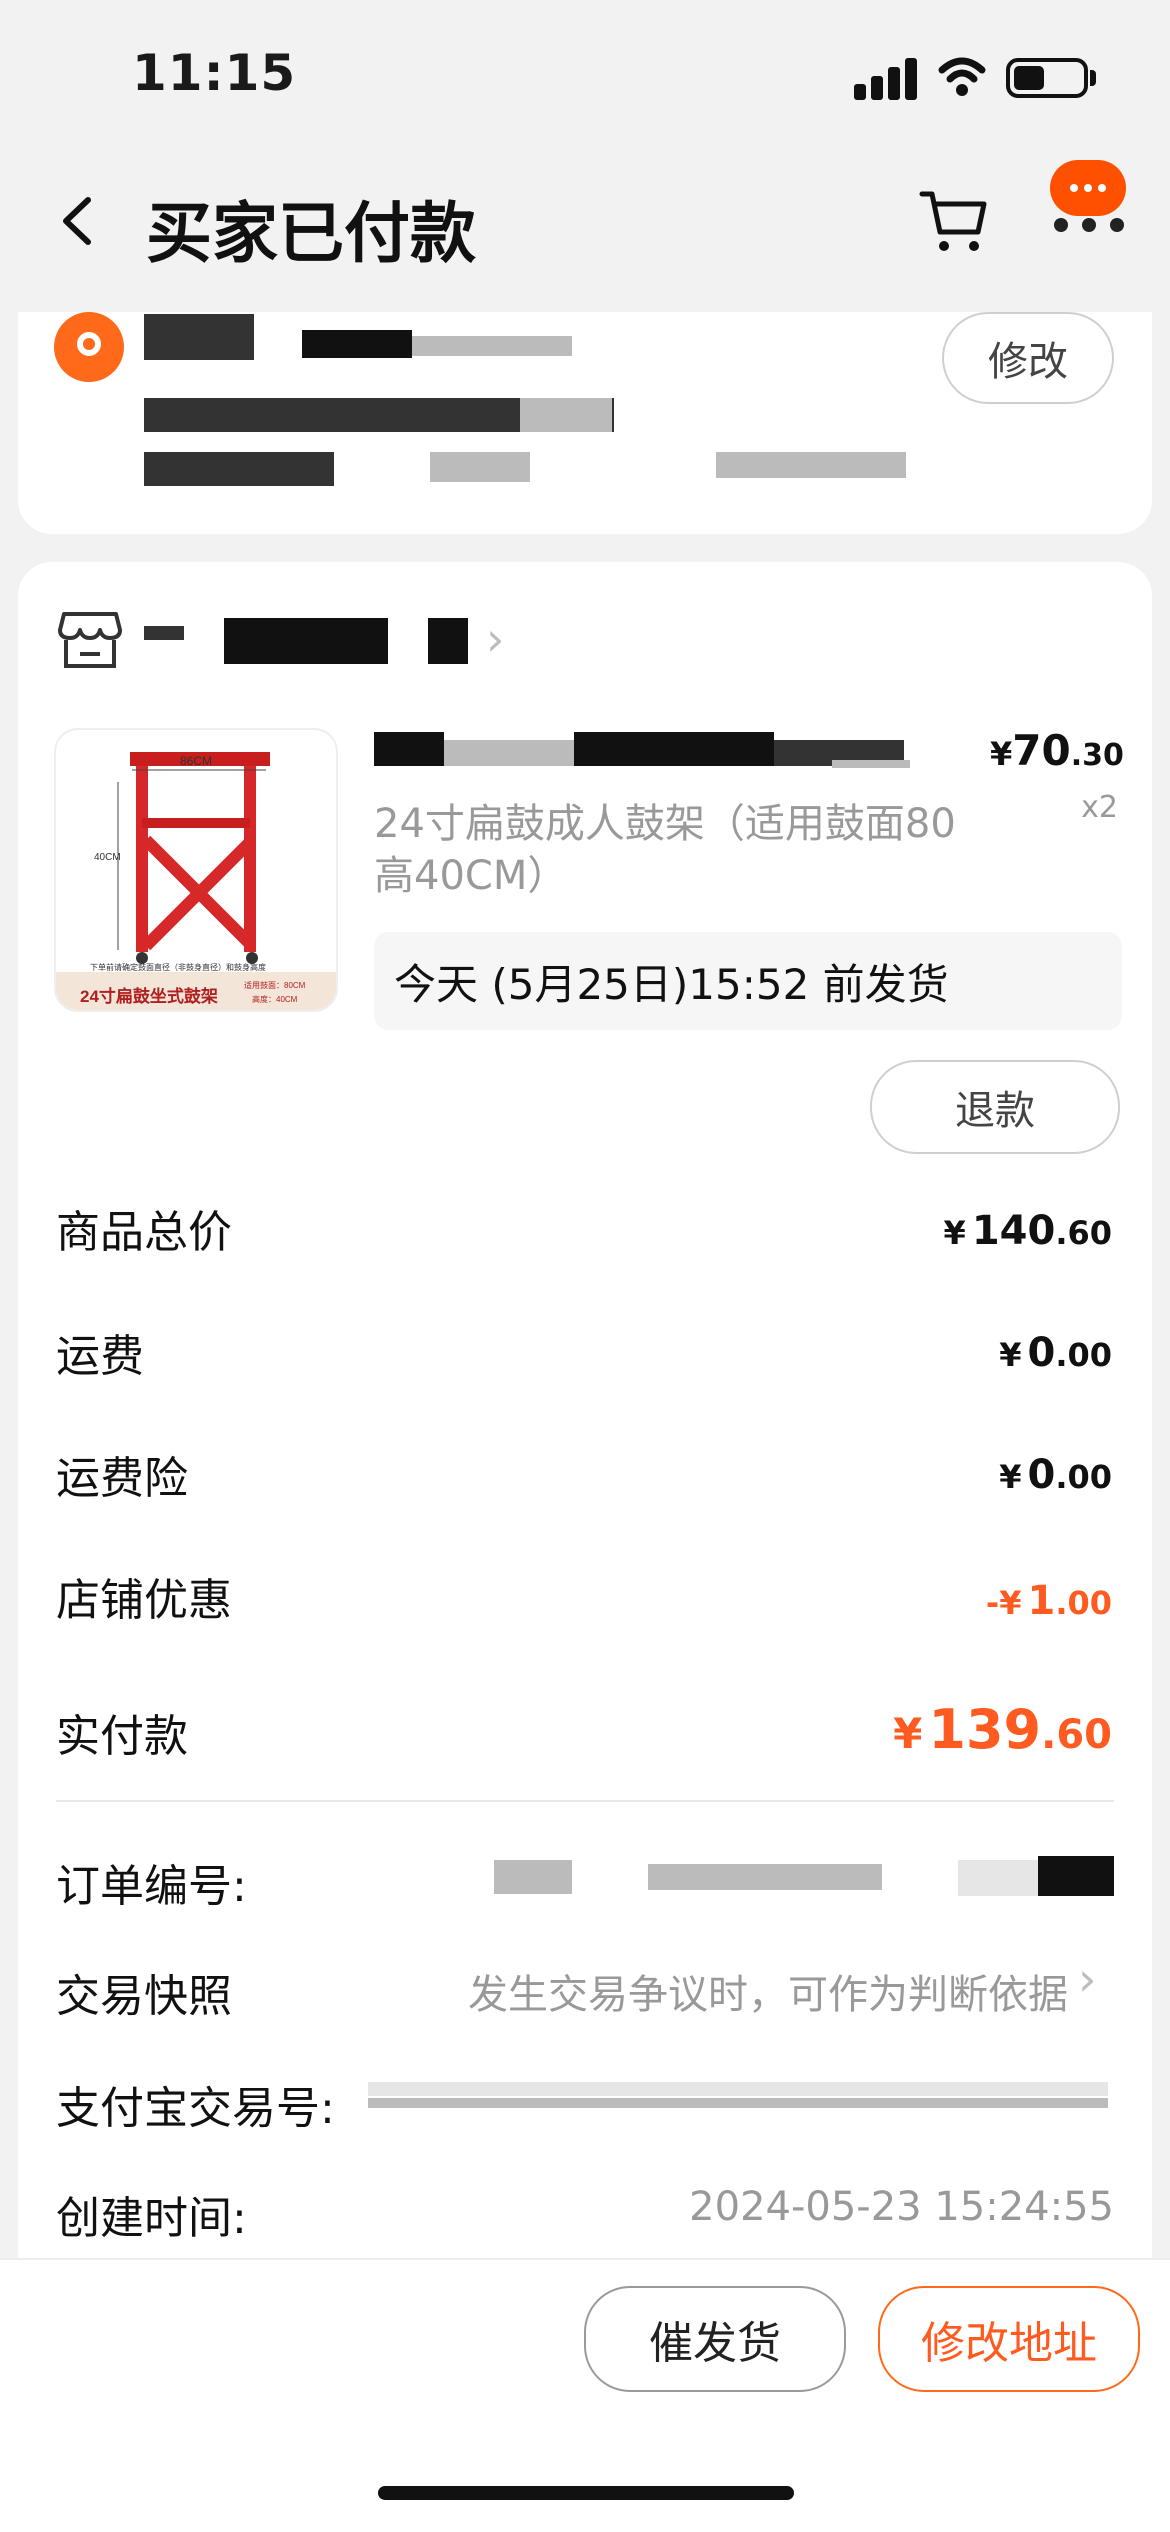 This screenshot has height=2532, width=1170. What do you see at coordinates (1001, 754) in the screenshot?
I see `price-currency: ¥` at bounding box center [1001, 754].